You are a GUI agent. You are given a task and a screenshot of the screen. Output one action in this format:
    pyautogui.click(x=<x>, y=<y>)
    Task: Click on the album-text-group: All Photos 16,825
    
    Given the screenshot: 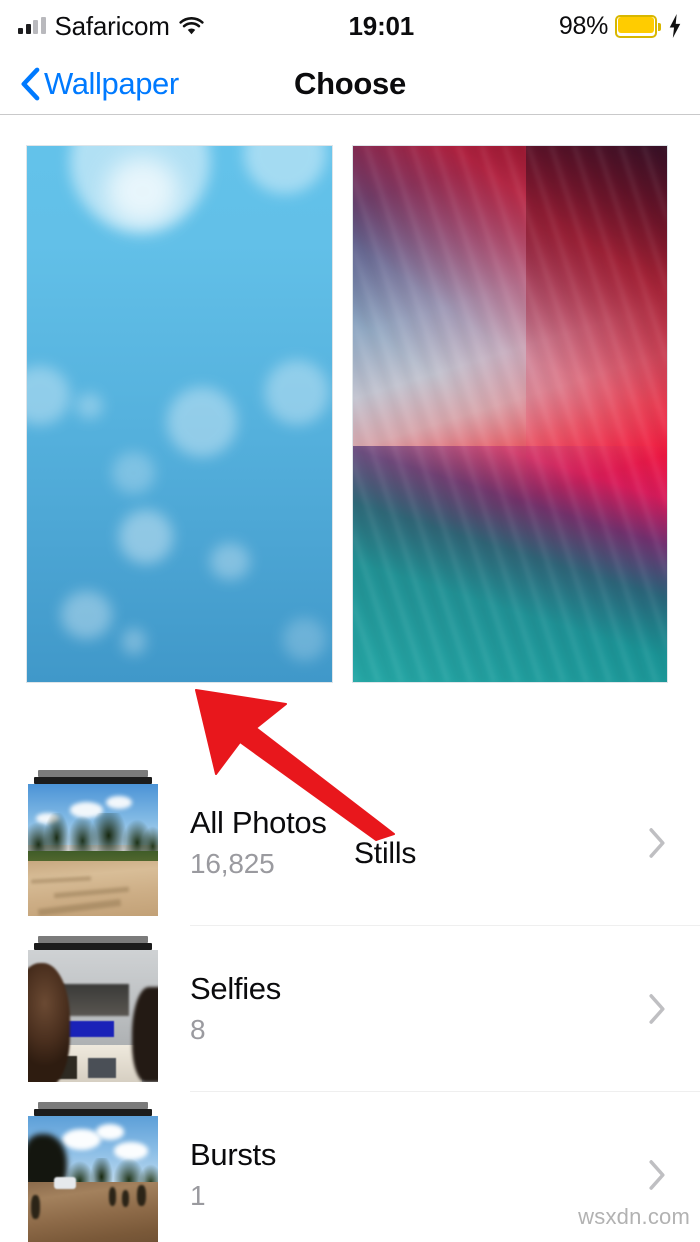 What is the action you would take?
    pyautogui.click(x=445, y=842)
    